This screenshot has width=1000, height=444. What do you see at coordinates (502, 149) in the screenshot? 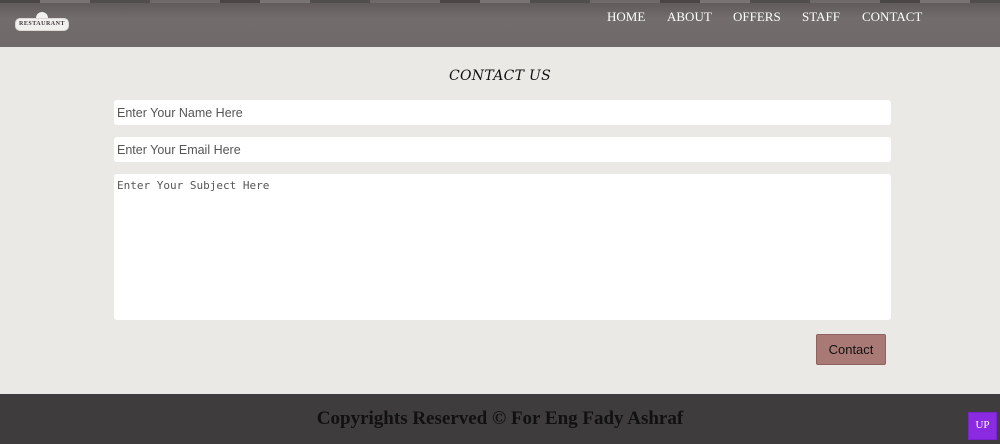
I see `email-field` at bounding box center [502, 149].